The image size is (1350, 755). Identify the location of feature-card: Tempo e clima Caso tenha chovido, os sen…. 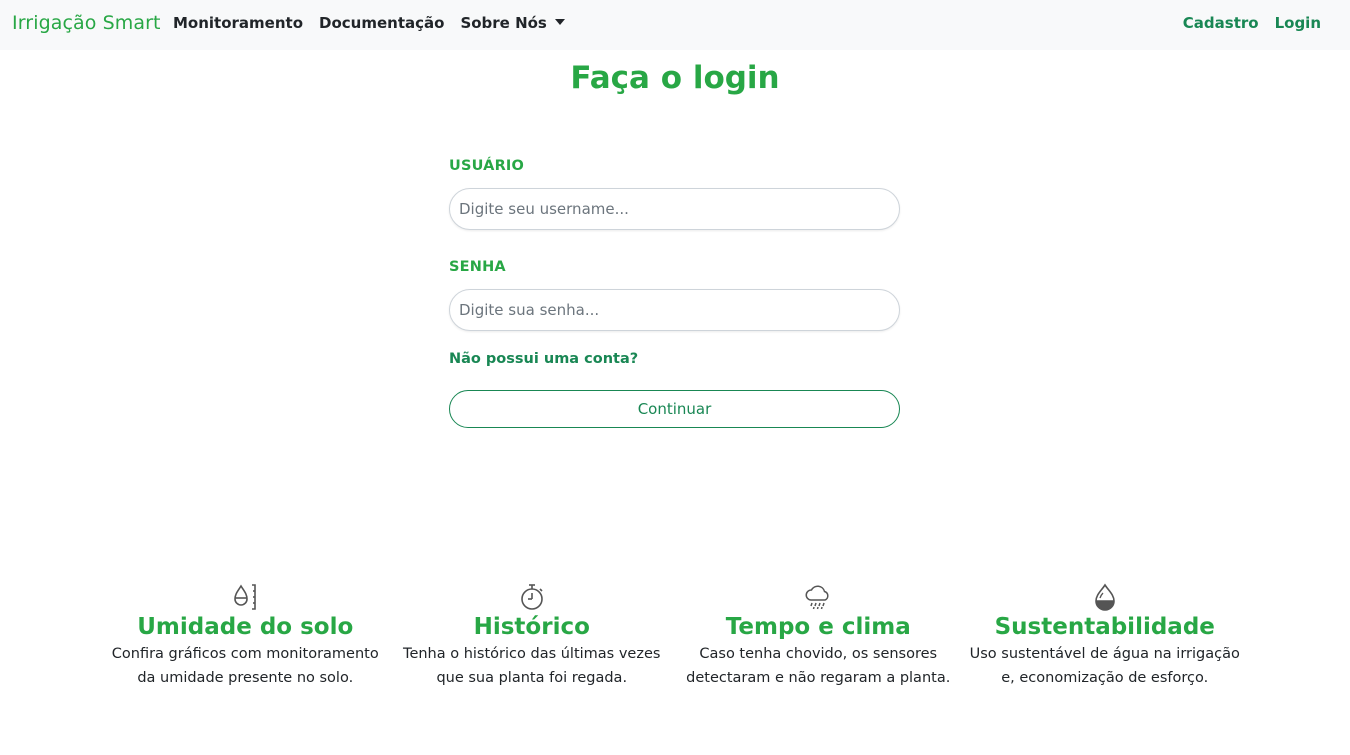
(818, 636).